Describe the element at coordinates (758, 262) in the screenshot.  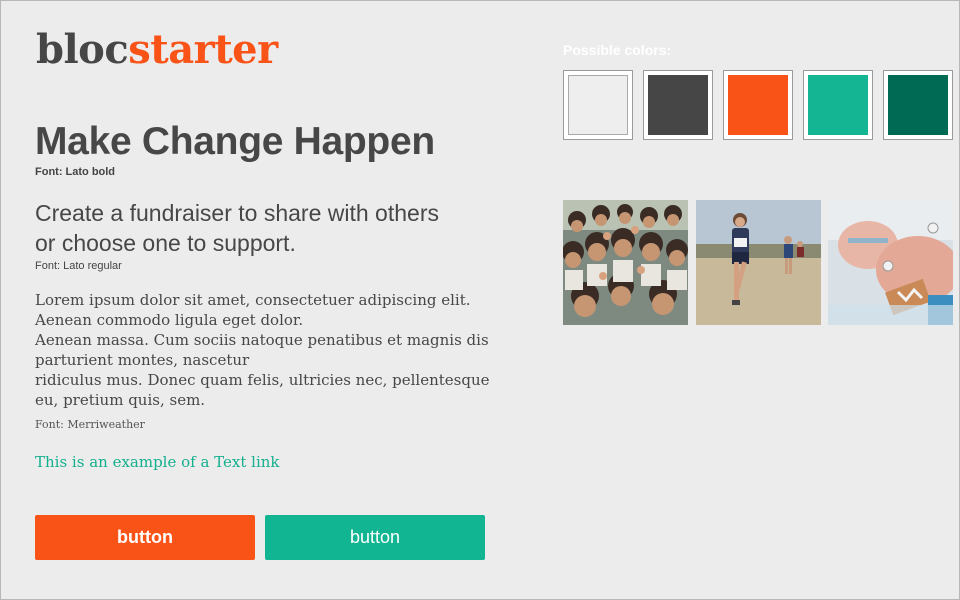
I see `runner-photo` at that location.